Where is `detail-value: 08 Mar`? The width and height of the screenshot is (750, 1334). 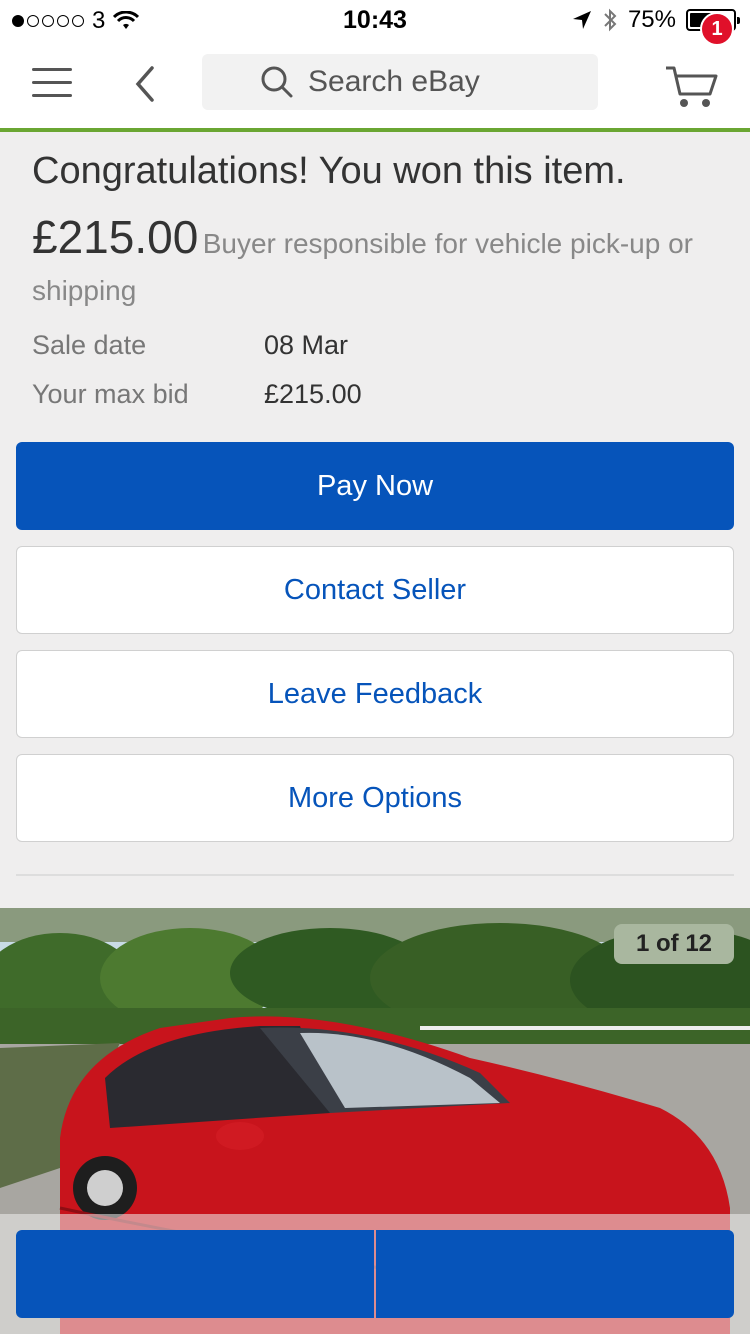
detail-value: 08 Mar is located at coordinates (306, 345).